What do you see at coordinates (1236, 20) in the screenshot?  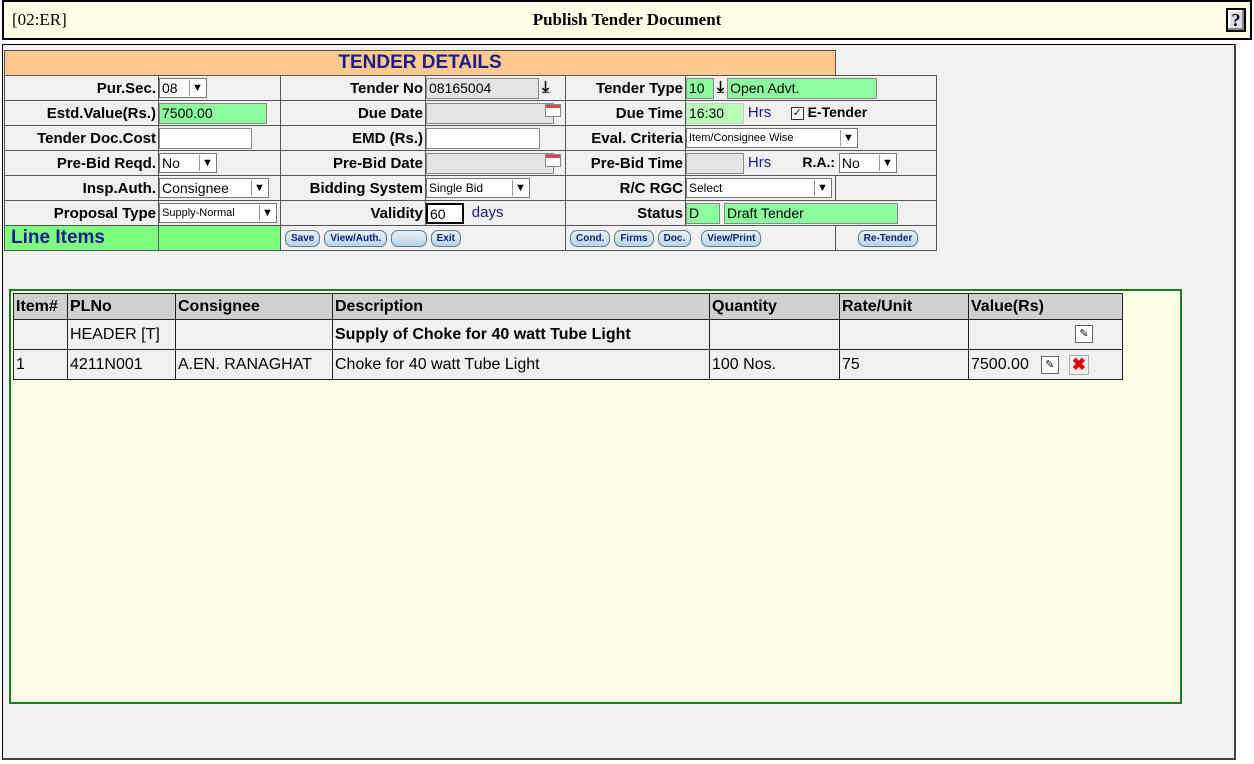 I see `help-button: ?` at bounding box center [1236, 20].